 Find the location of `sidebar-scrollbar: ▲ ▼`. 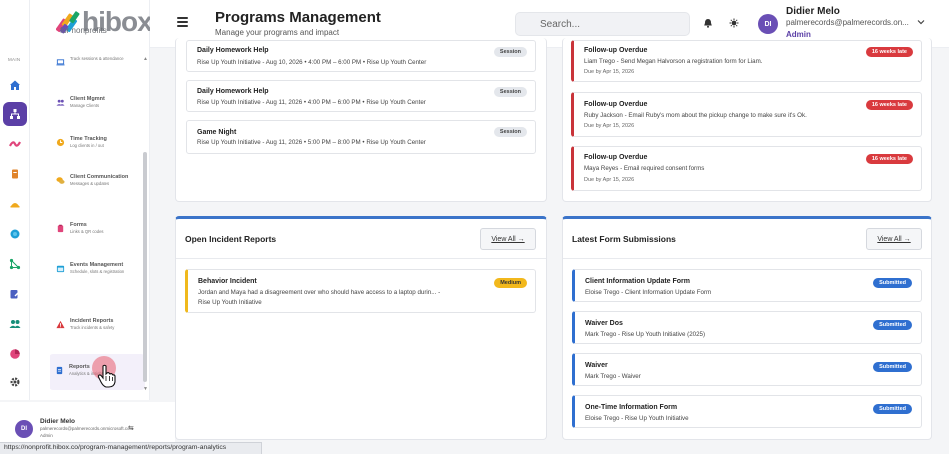

sidebar-scrollbar: ▲ ▼ is located at coordinates (145, 224).